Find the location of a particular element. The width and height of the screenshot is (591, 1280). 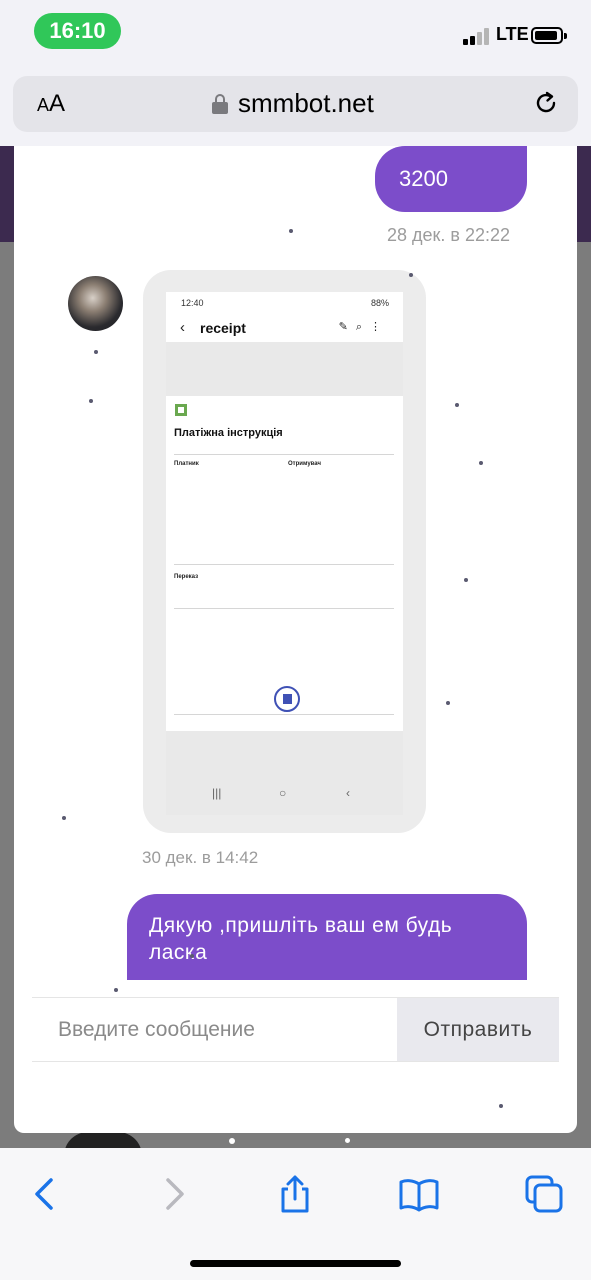

share-icon is located at coordinates (295, 1194).